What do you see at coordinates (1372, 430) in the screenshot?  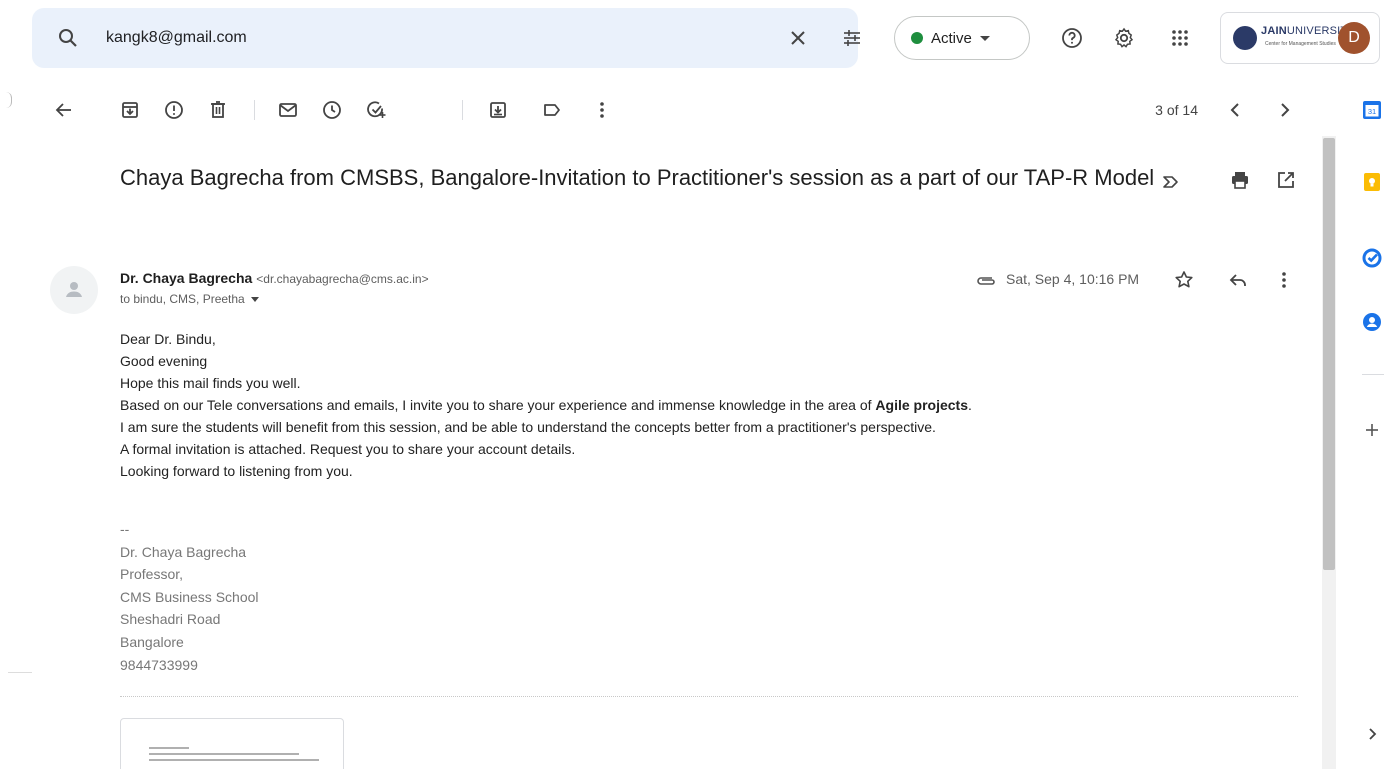 I see `add-addon-plus-icon` at bounding box center [1372, 430].